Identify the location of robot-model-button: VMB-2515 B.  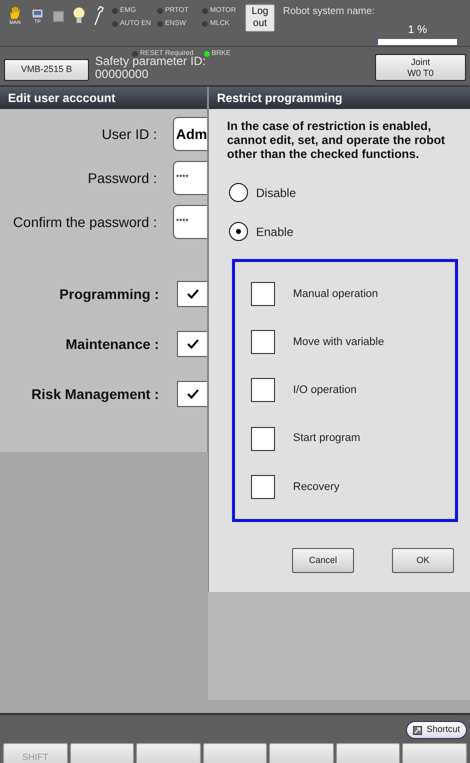
(46, 70).